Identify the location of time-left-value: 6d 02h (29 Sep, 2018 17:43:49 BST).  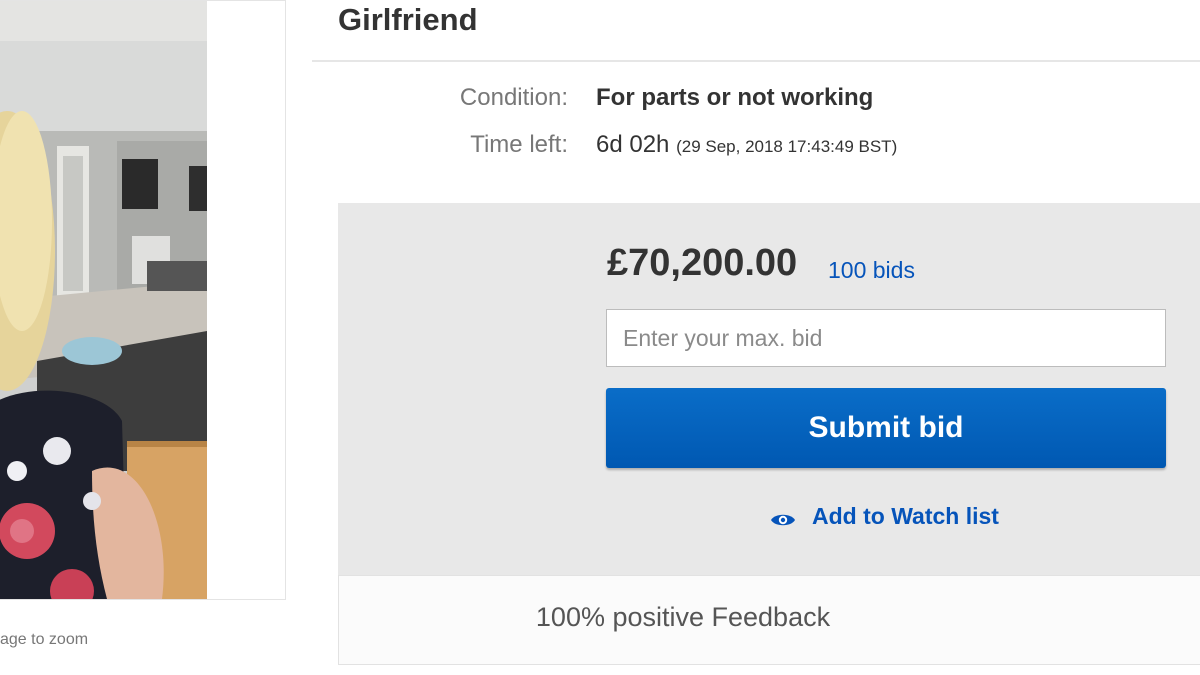
(746, 145).